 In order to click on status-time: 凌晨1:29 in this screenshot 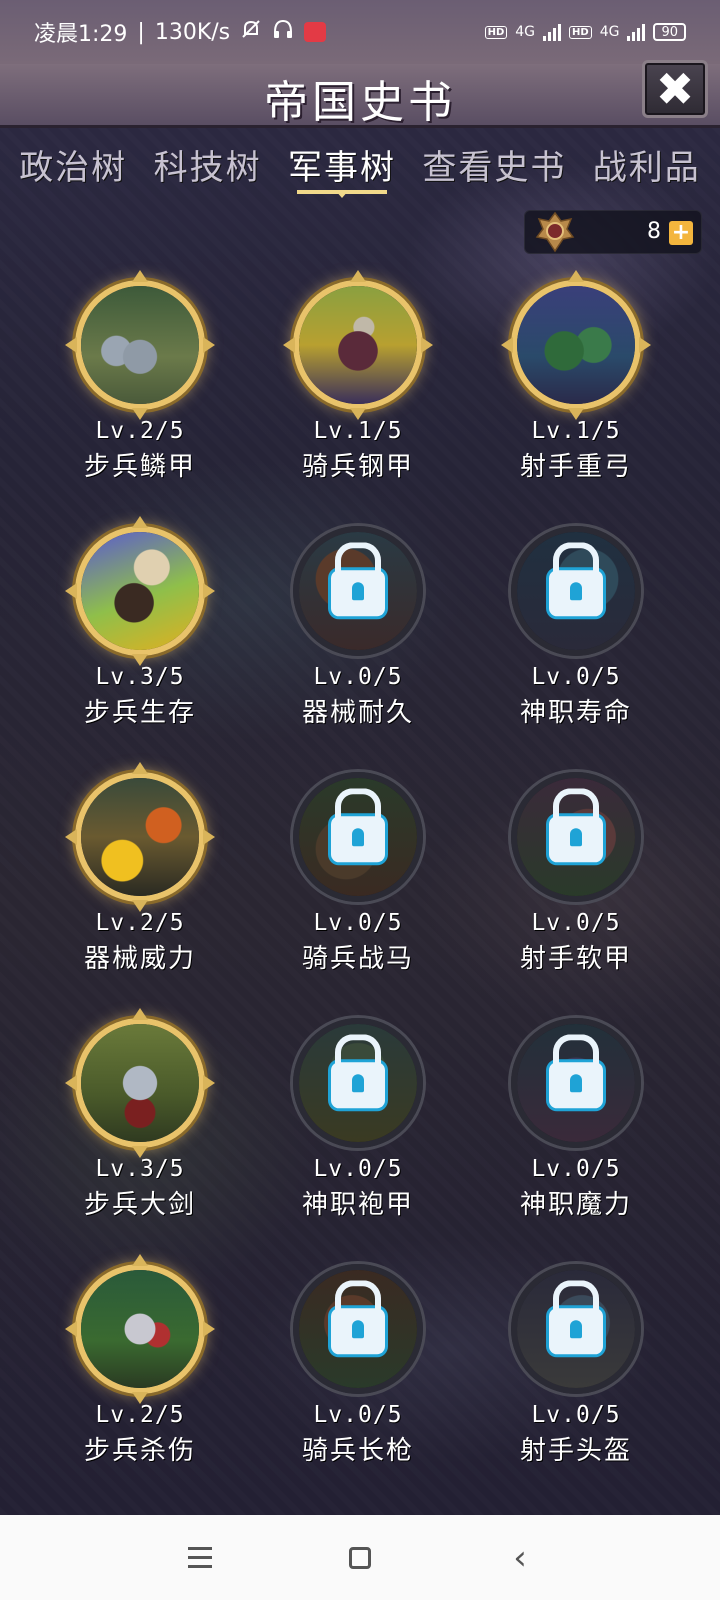, I will do `click(81, 34)`.